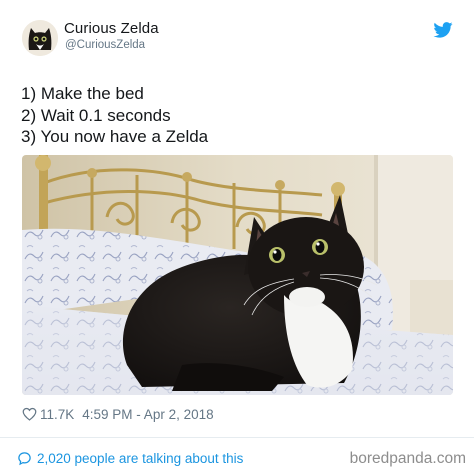 This screenshot has height=474, width=474. I want to click on cat-avatar-image, so click(40, 38).